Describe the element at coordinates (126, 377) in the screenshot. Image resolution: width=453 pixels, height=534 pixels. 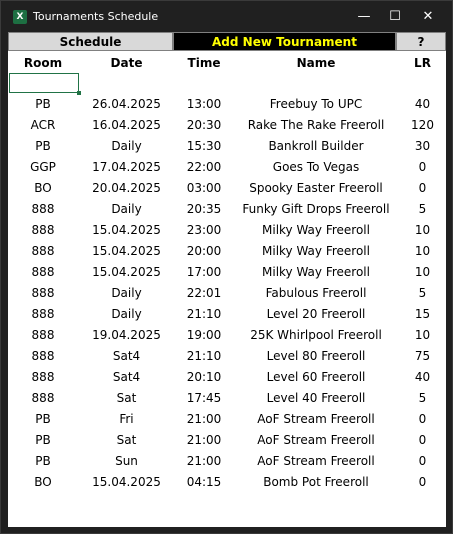
I see `cell-date: Sat4` at that location.